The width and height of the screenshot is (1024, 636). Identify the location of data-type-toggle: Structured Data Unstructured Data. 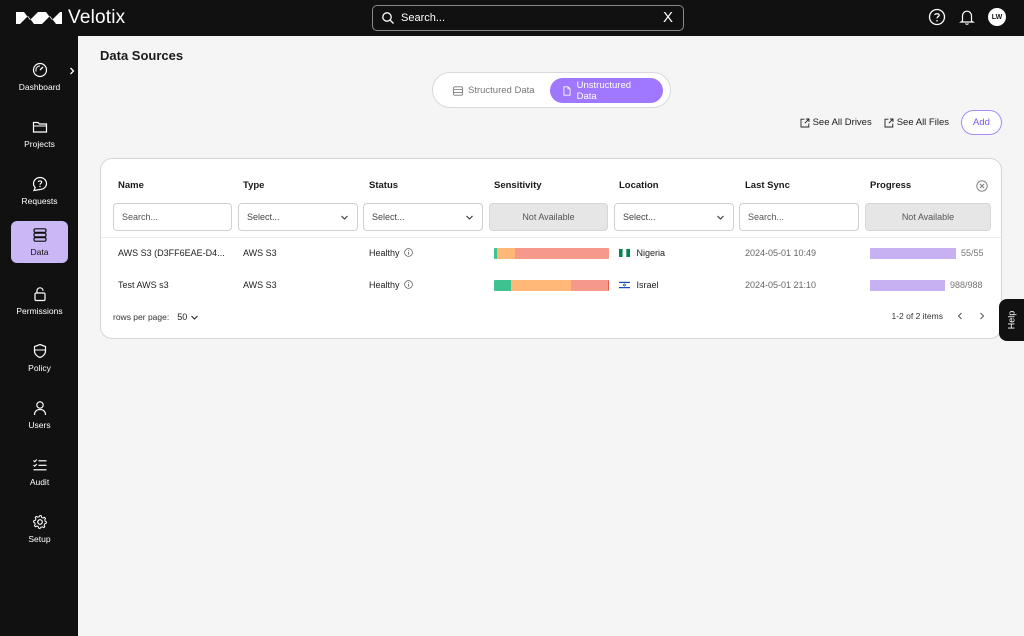
(551, 90).